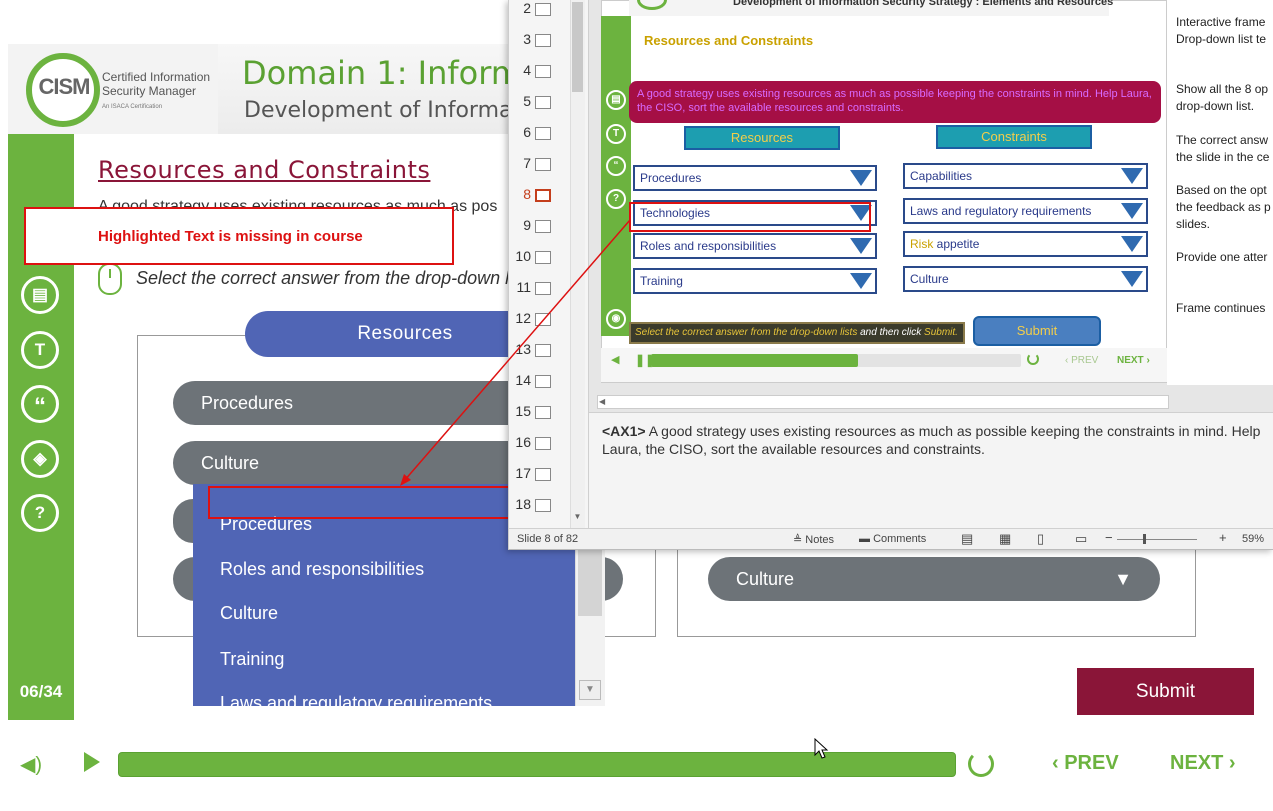  Describe the element at coordinates (110, 279) in the screenshot. I see `mouse-icon` at that location.